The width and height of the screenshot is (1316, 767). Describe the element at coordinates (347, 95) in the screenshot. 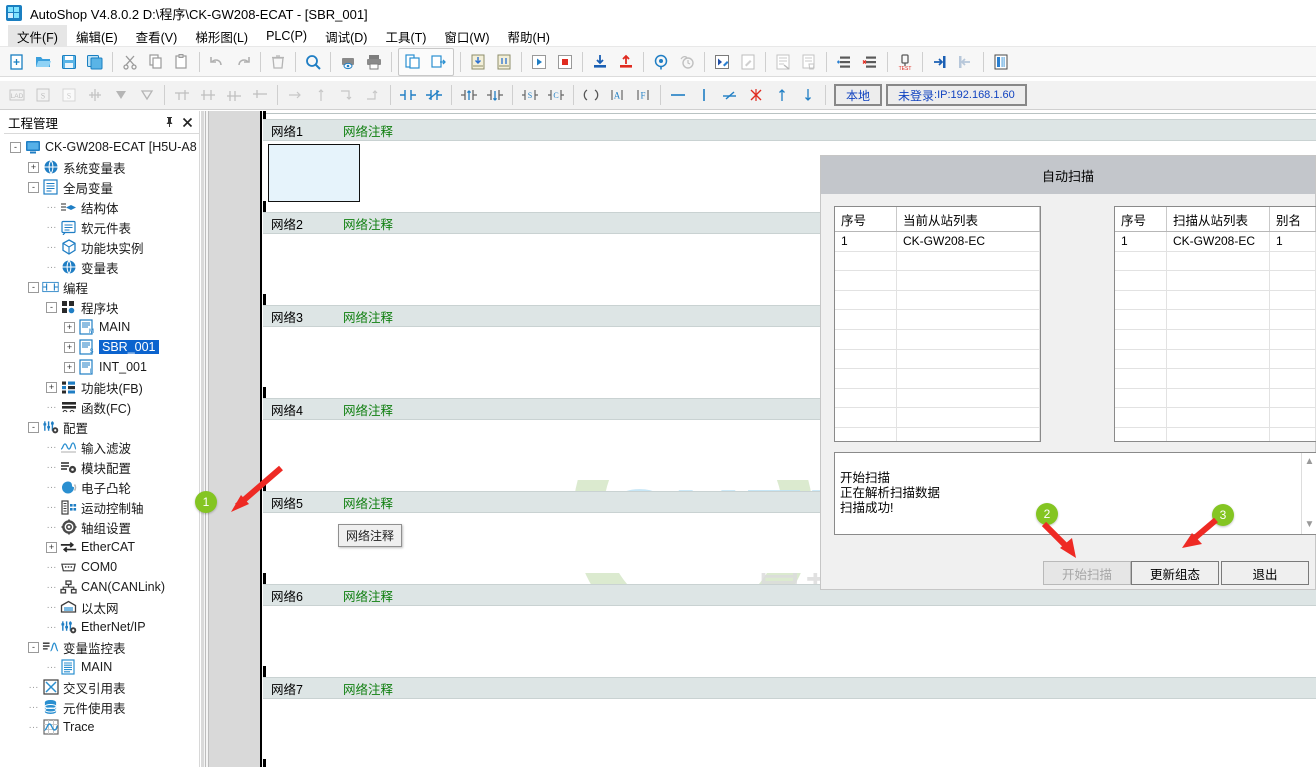

I see `corner-down-icon` at that location.